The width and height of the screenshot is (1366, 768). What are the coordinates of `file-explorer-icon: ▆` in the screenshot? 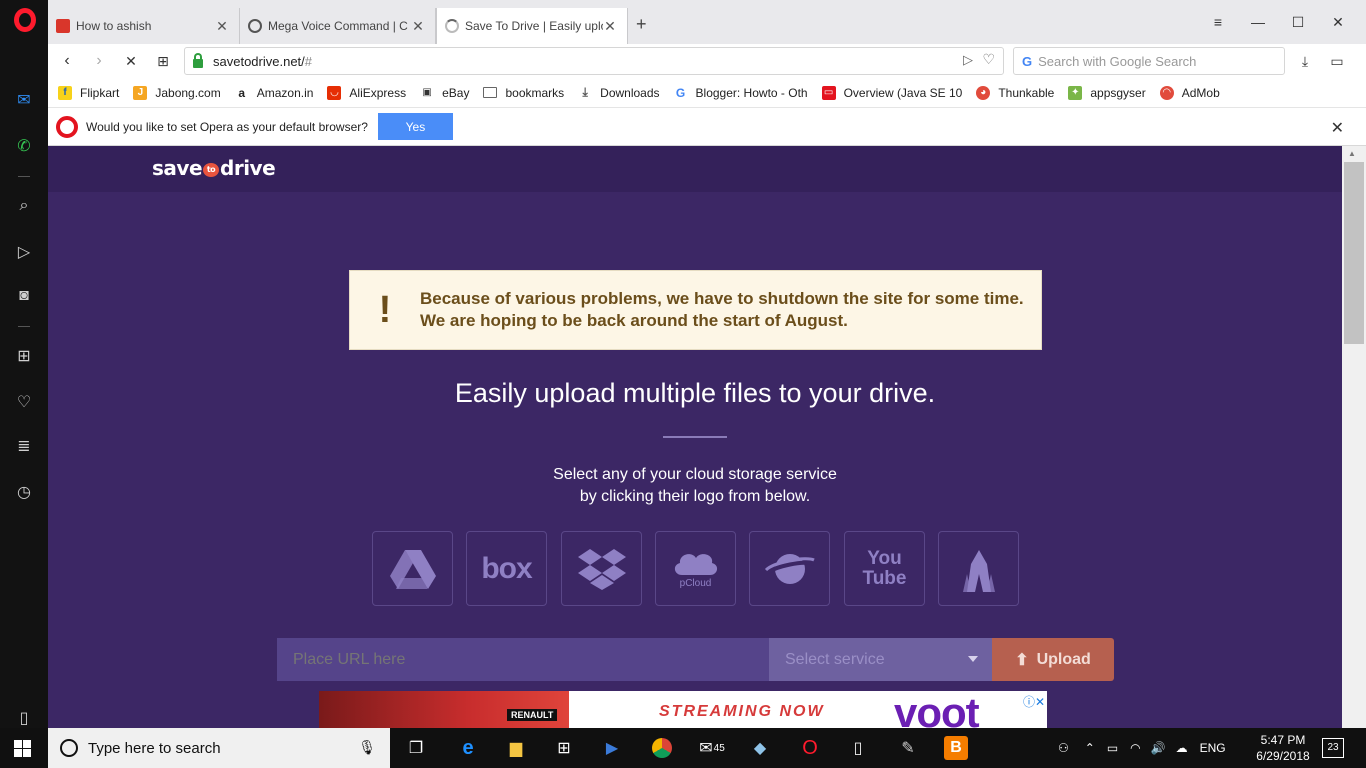 It's located at (516, 748).